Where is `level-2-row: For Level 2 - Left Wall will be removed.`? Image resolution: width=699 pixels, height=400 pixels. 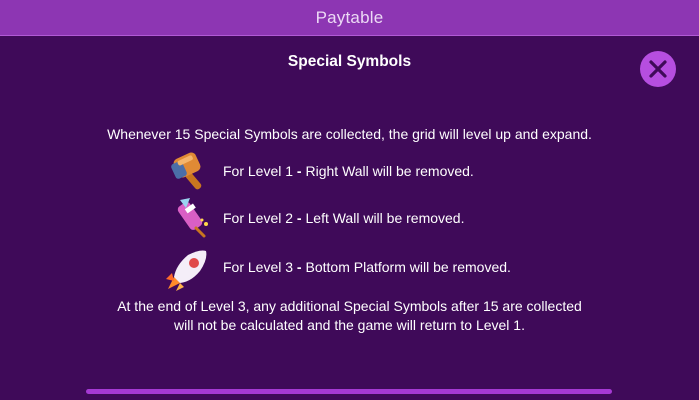
level-2-row: For Level 2 - Left Wall will be removed. is located at coordinates (366, 218).